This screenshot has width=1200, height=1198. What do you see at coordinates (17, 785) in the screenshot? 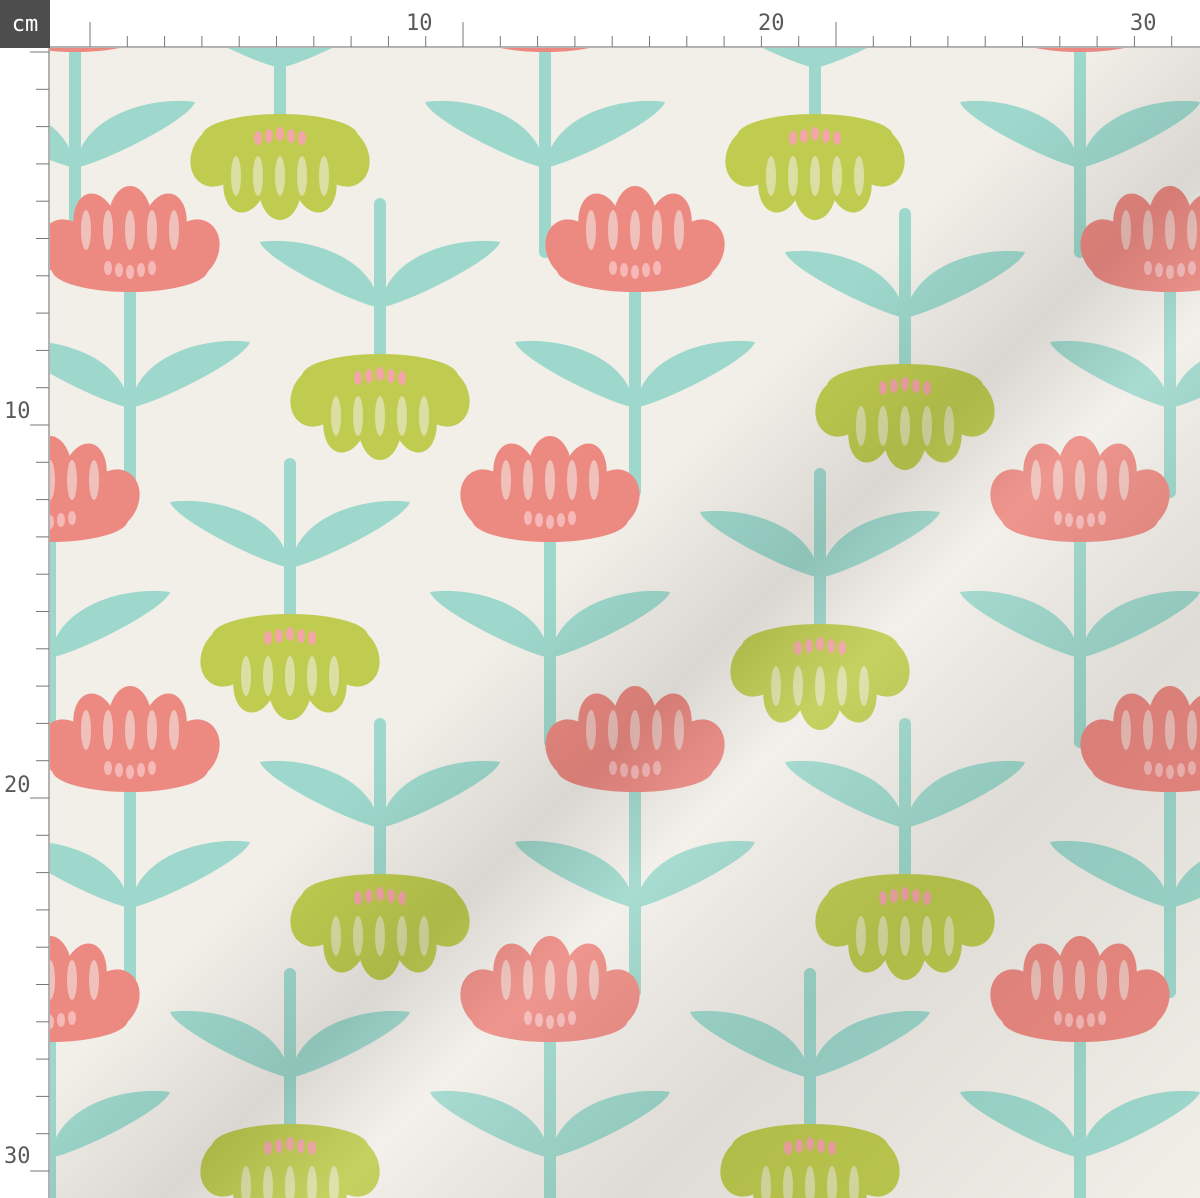
I see `left-ruler-label-20: 20` at bounding box center [17, 785].